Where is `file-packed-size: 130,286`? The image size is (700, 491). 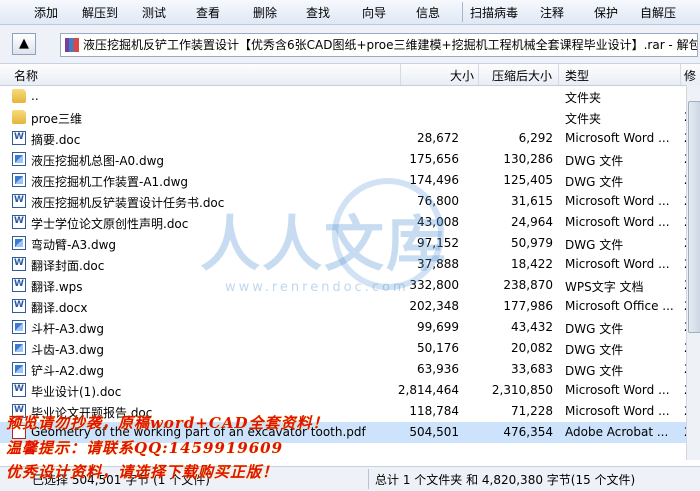
file-packed-size: 130,286 is located at coordinates (528, 159).